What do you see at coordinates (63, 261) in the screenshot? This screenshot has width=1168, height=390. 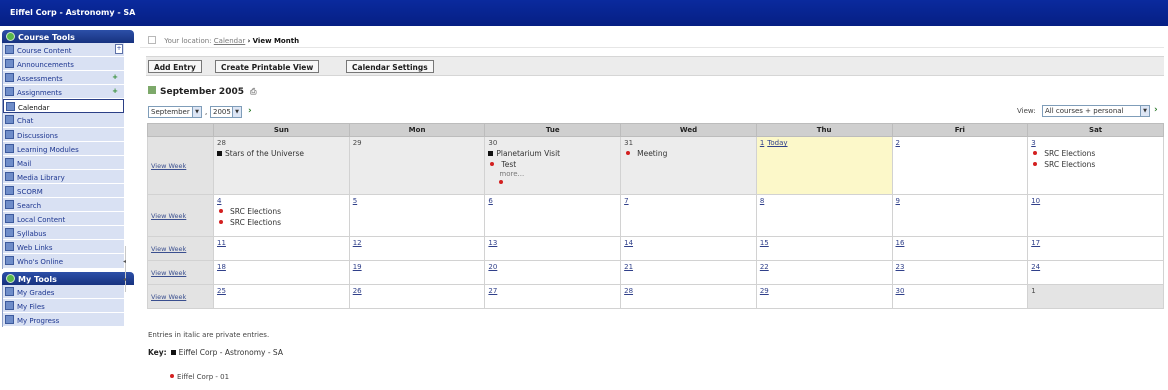 I see `sidebar-item-who-s-online: Who's Online` at bounding box center [63, 261].